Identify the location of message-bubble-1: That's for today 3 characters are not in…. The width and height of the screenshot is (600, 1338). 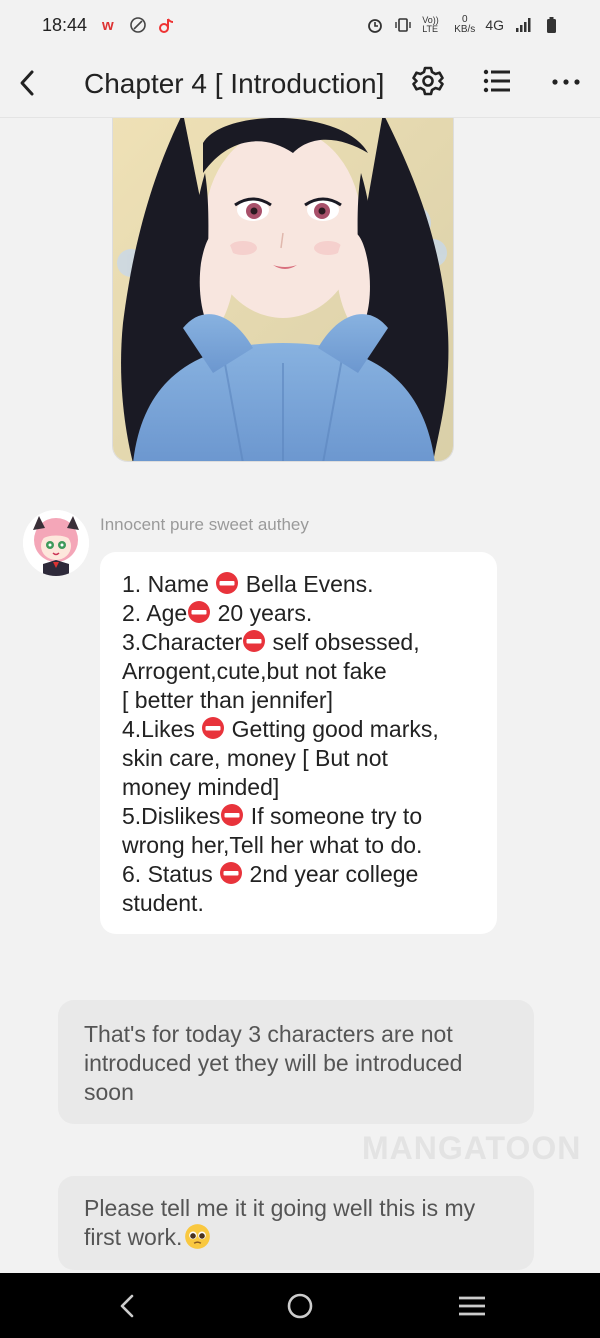
(296, 1062).